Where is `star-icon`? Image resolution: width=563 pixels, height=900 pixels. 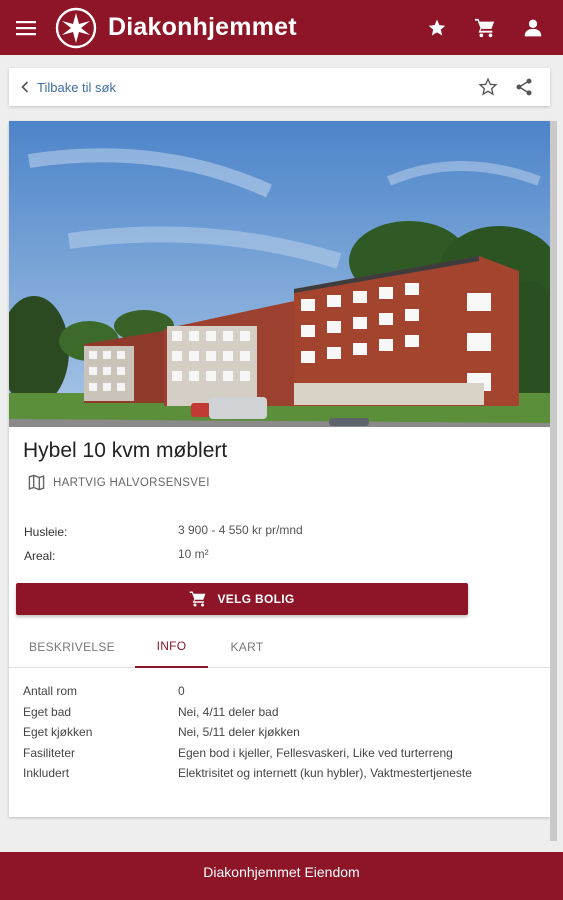
star-icon is located at coordinates (437, 27).